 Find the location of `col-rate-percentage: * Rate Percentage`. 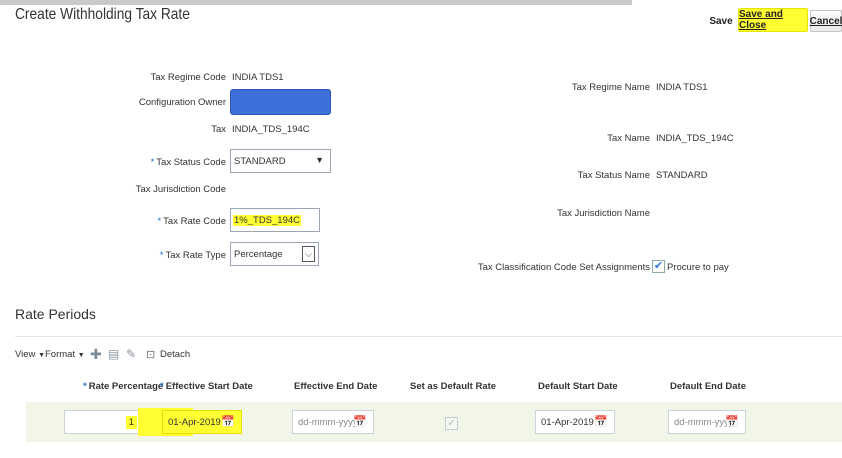

col-rate-percentage: * Rate Percentage is located at coordinates (123, 386).